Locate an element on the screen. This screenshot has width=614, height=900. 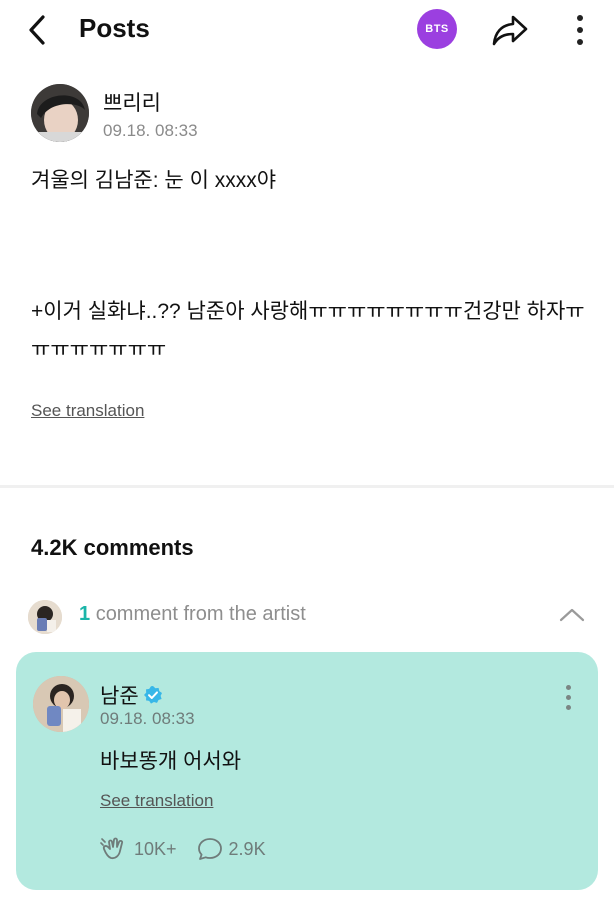
artist-name-row: 남준 is located at coordinates (131, 695).